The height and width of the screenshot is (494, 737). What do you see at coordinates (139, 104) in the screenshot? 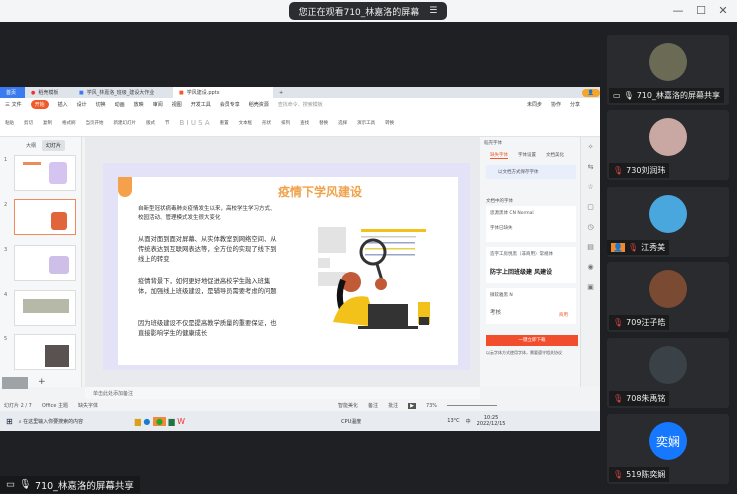
I see `menu-slideshow: 放映` at bounding box center [139, 104].